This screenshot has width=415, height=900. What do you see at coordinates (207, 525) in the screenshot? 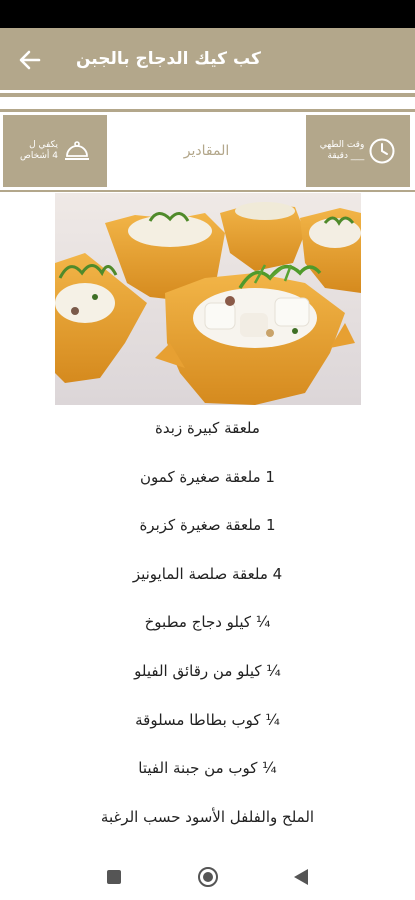
I see `list-item: 1 ملعقة صغيرة كزبرة` at bounding box center [207, 525].